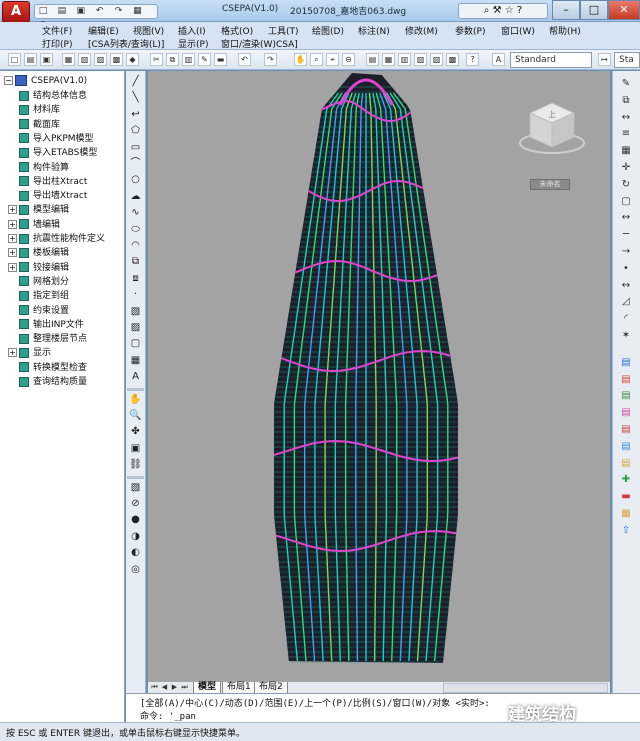 The image size is (640, 741). I want to click on menu-print: 打印(P), so click(57, 43).